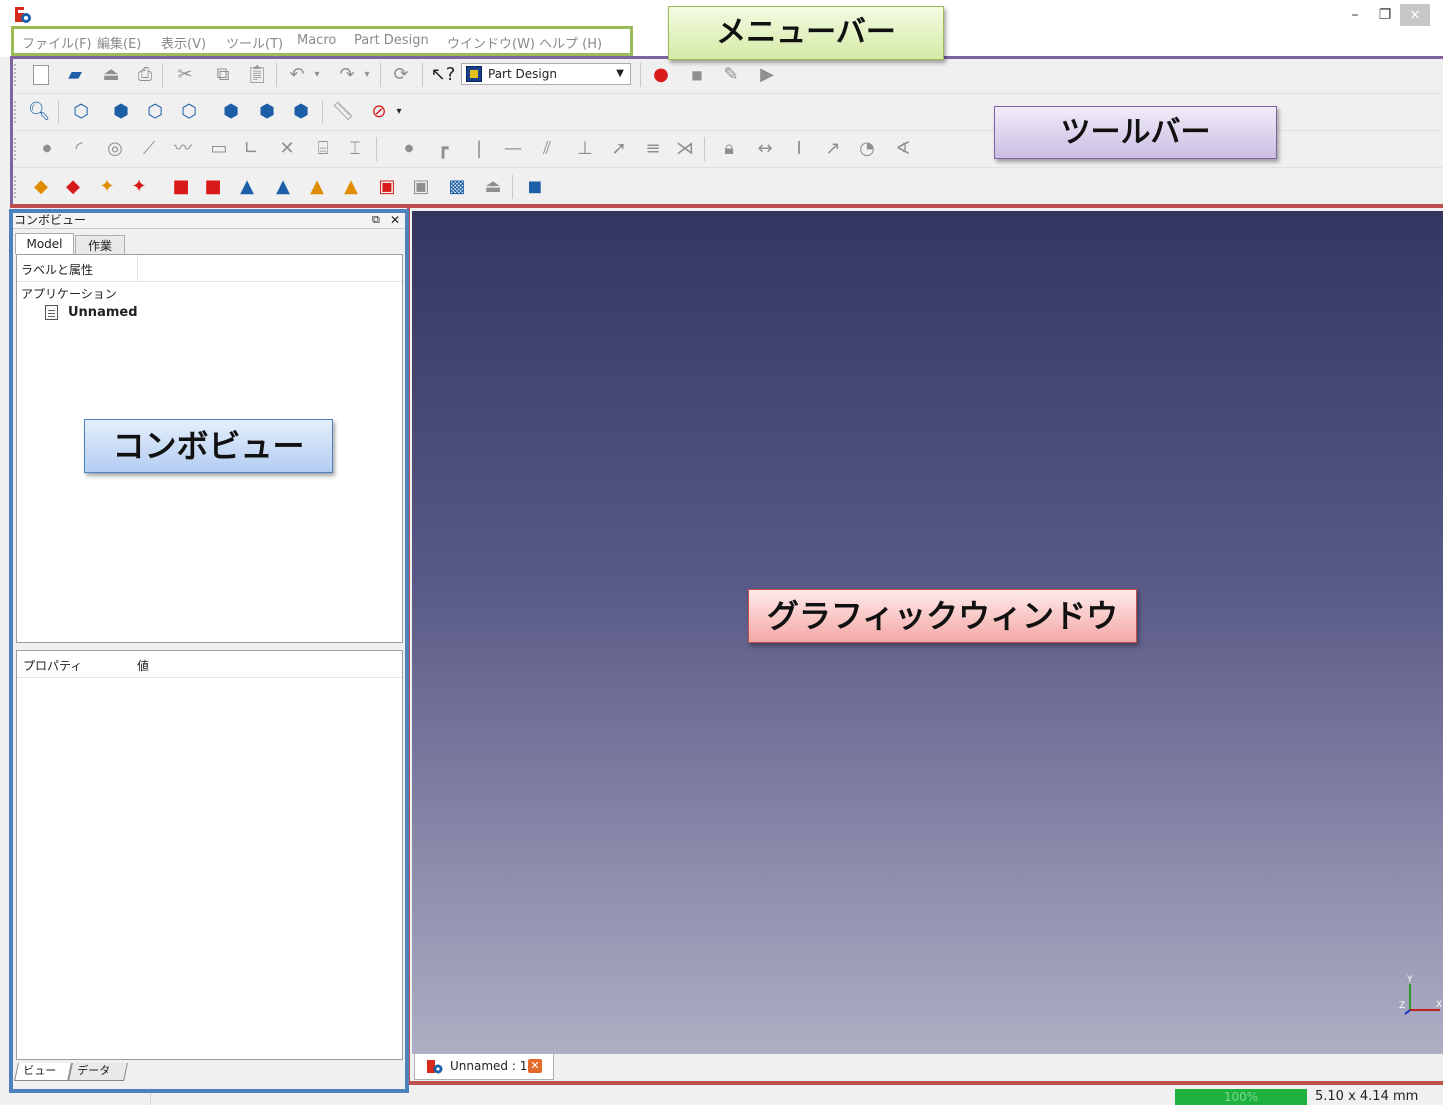 The width and height of the screenshot is (1443, 1105). What do you see at coordinates (231, 112) in the screenshot?
I see `rear-view-icon: ⬢` at bounding box center [231, 112].